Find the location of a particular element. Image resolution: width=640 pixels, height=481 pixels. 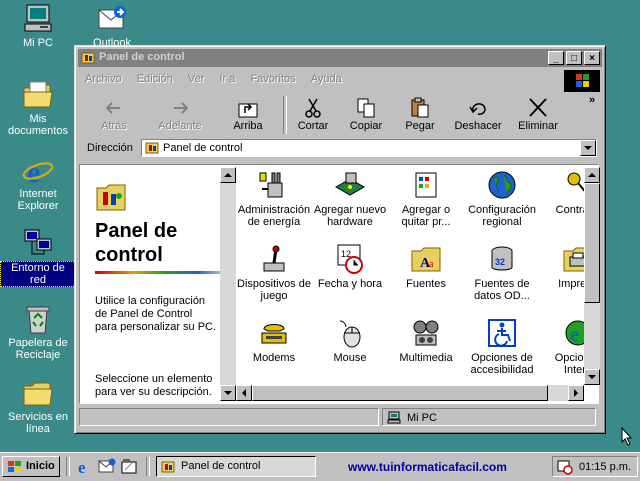

clock: 01:15 p.m. is located at coordinates (605, 467).